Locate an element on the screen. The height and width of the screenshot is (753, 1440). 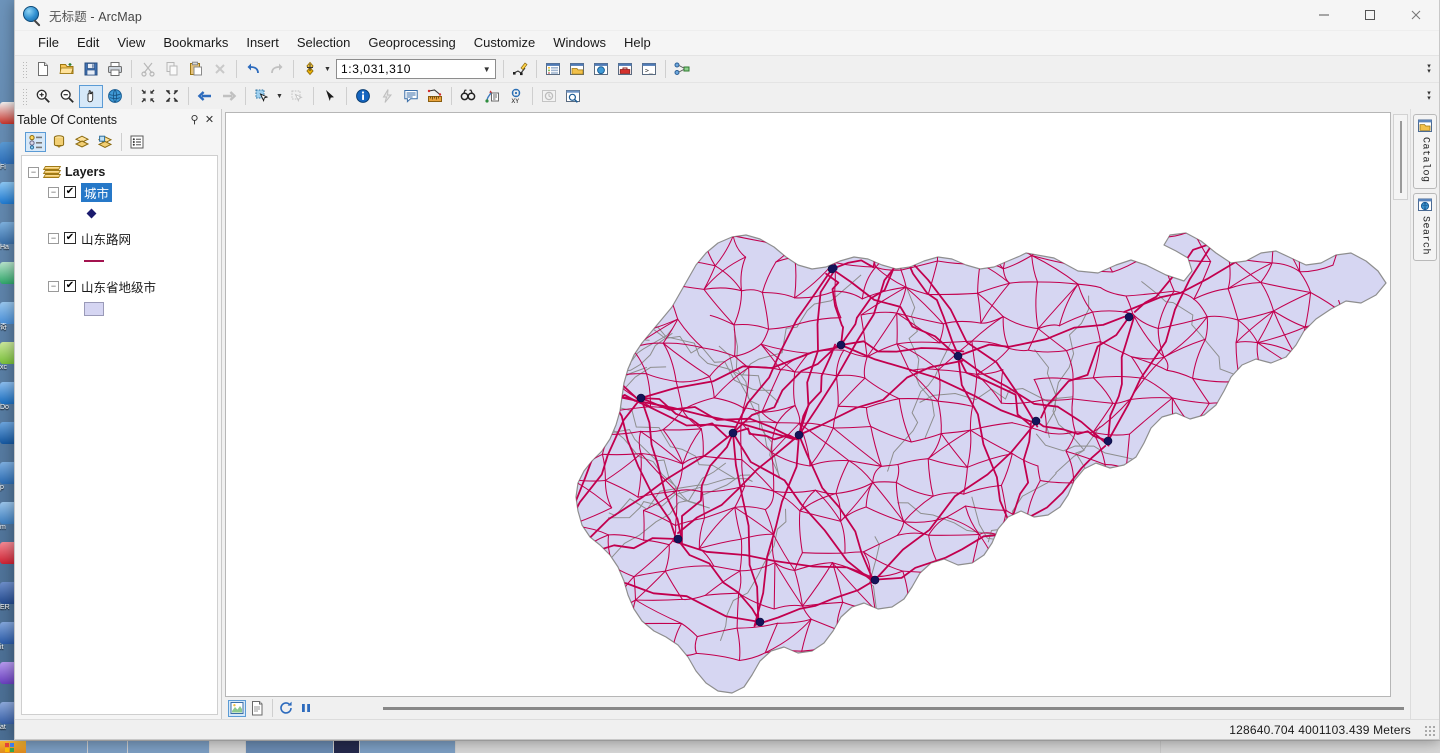
menu-bookmarks: Bookmarks is located at coordinates (195, 43).